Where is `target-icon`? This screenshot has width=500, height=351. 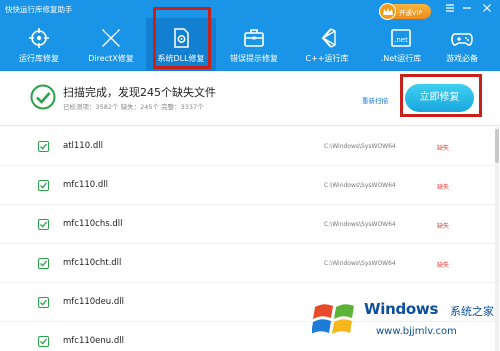
target-icon is located at coordinates (39, 38).